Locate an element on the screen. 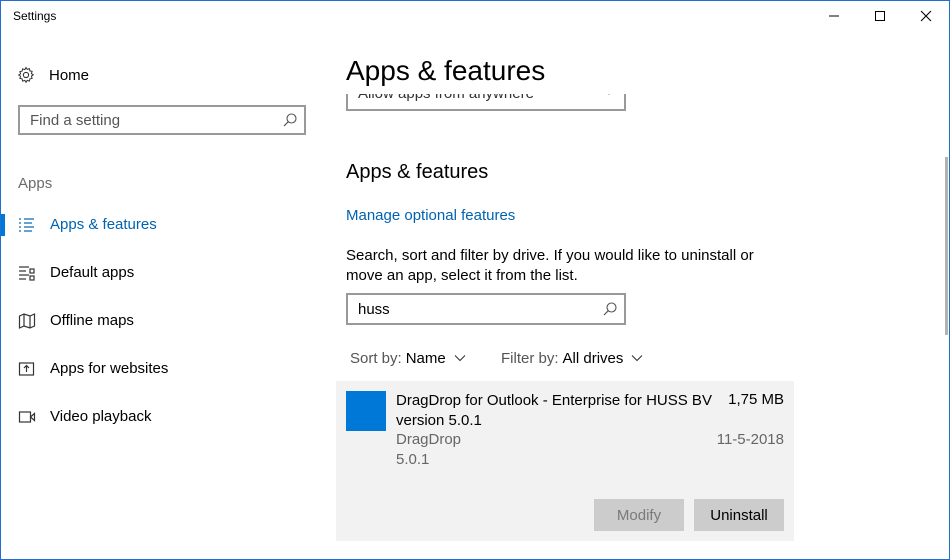 Image resolution: width=950 pixels, height=560 pixels. minimize-icon is located at coordinates (834, 16).